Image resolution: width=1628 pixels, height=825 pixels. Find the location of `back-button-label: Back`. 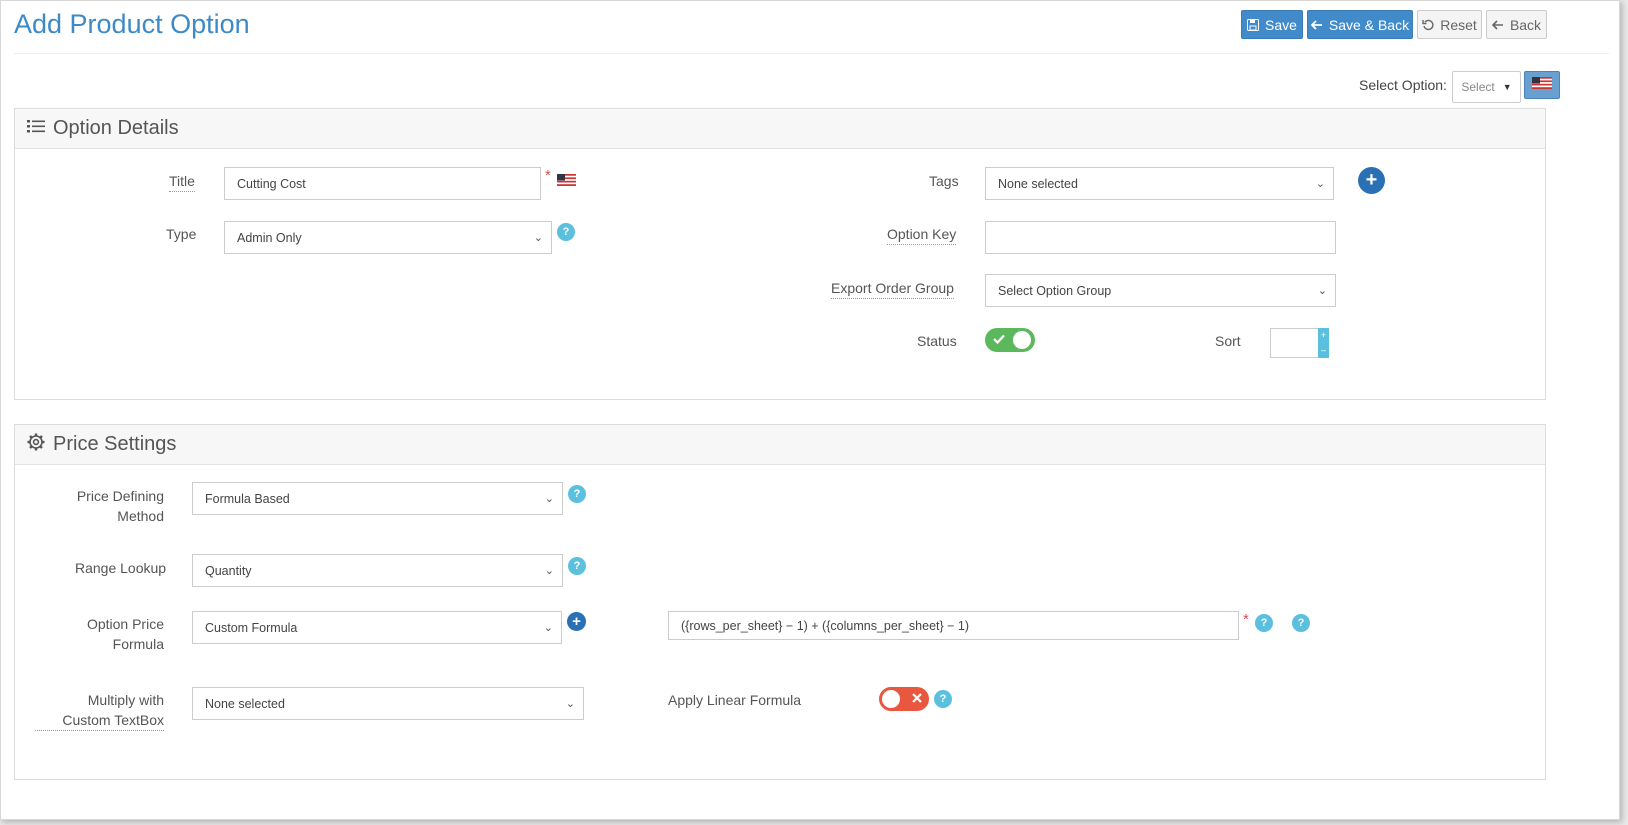

back-button-label: Back is located at coordinates (1525, 24).